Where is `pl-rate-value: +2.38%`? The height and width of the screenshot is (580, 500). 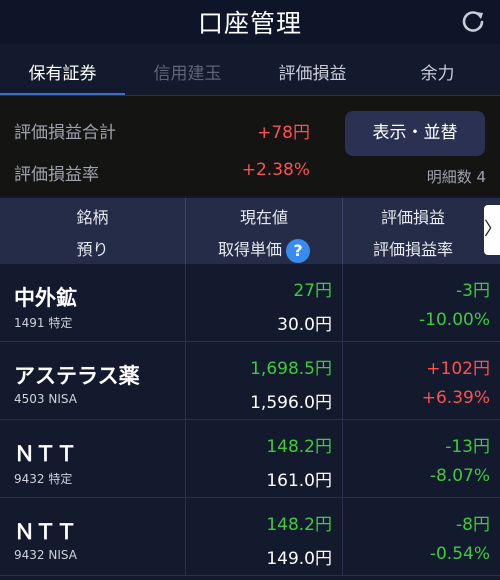 pl-rate-value: +2.38% is located at coordinates (275, 170).